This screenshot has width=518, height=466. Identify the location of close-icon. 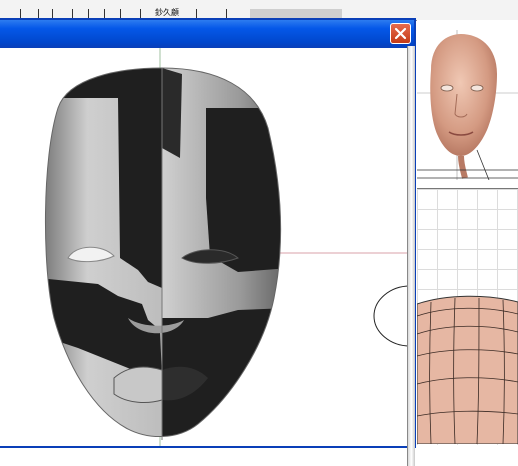
(400, 33).